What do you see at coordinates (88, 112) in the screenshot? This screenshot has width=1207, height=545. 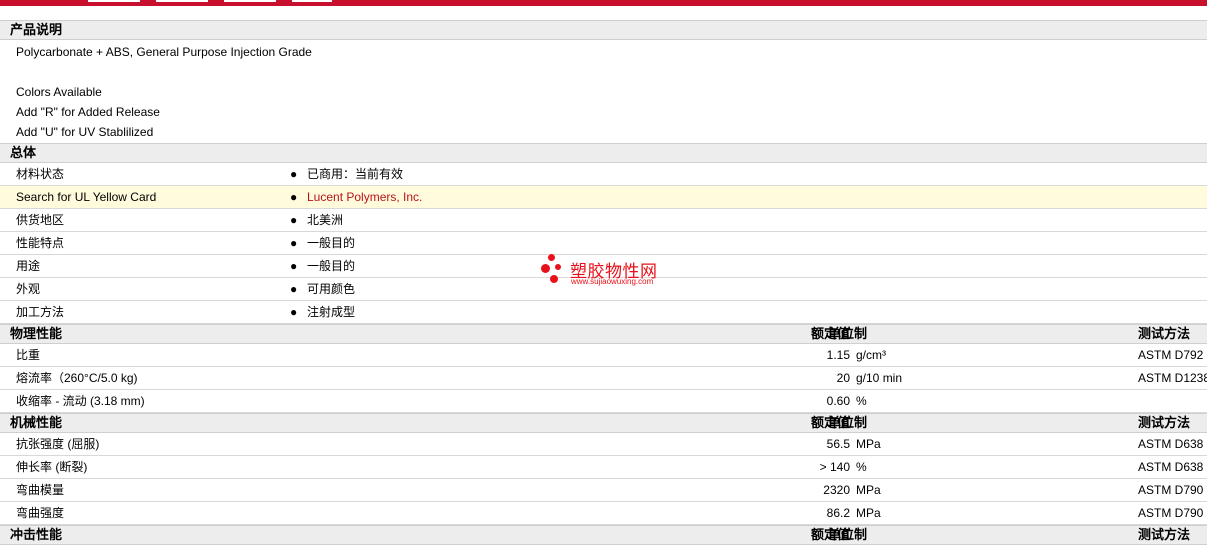 I see `description-line: Add "R" for Added Release` at bounding box center [88, 112].